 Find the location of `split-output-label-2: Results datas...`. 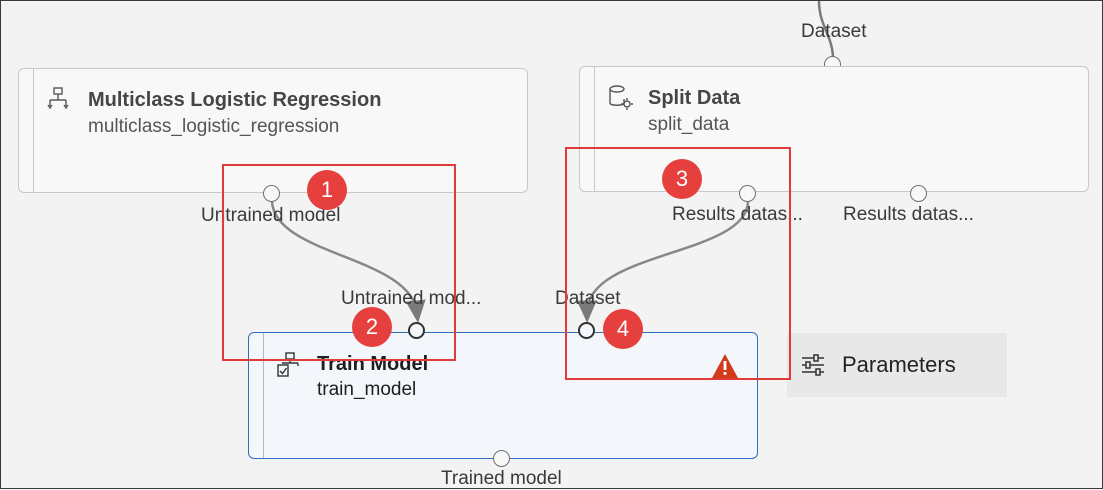

split-output-label-2: Results datas... is located at coordinates (908, 214).